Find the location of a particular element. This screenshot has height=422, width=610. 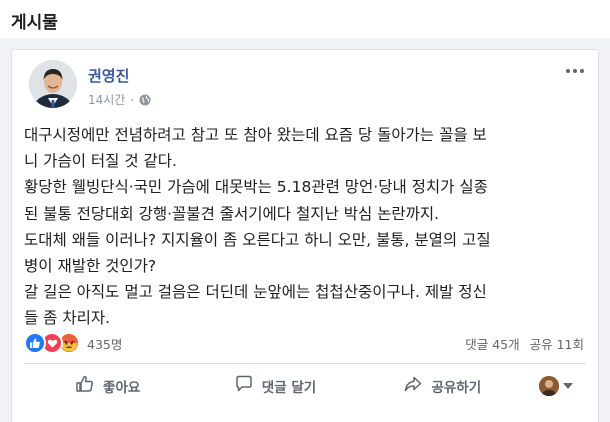

section-header: 게시물 is located at coordinates (305, 19).